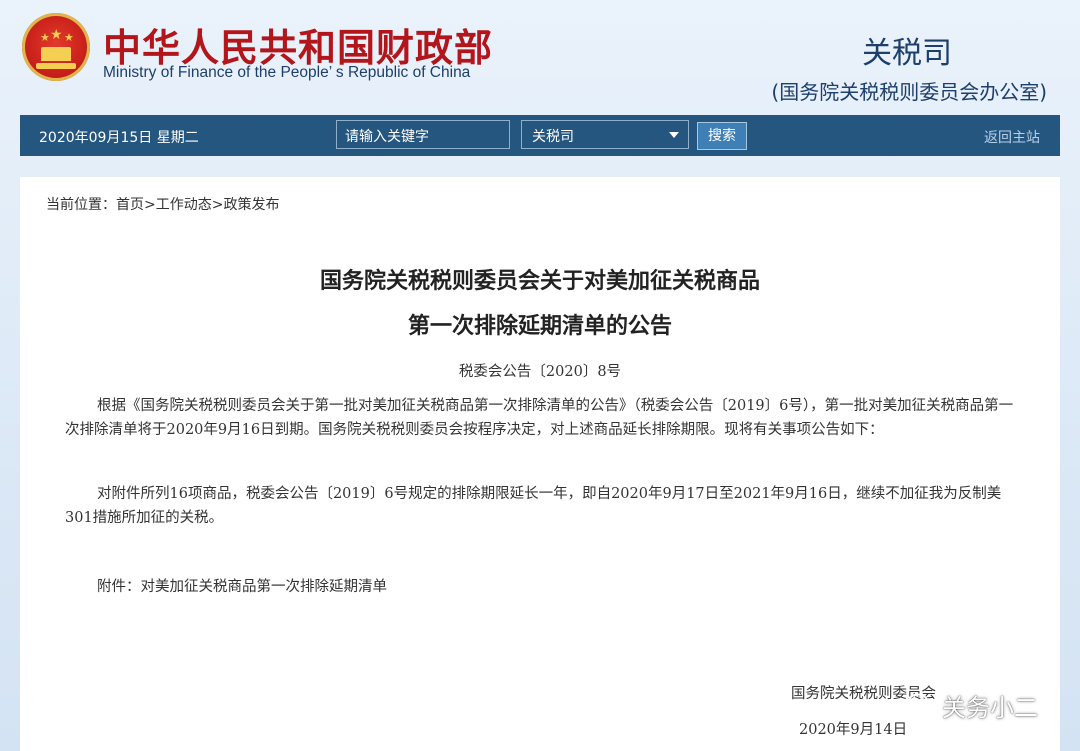 The height and width of the screenshot is (751, 1080). I want to click on breadcrumb: 当前位置：首页>工作动态>政策发布, so click(162, 204).